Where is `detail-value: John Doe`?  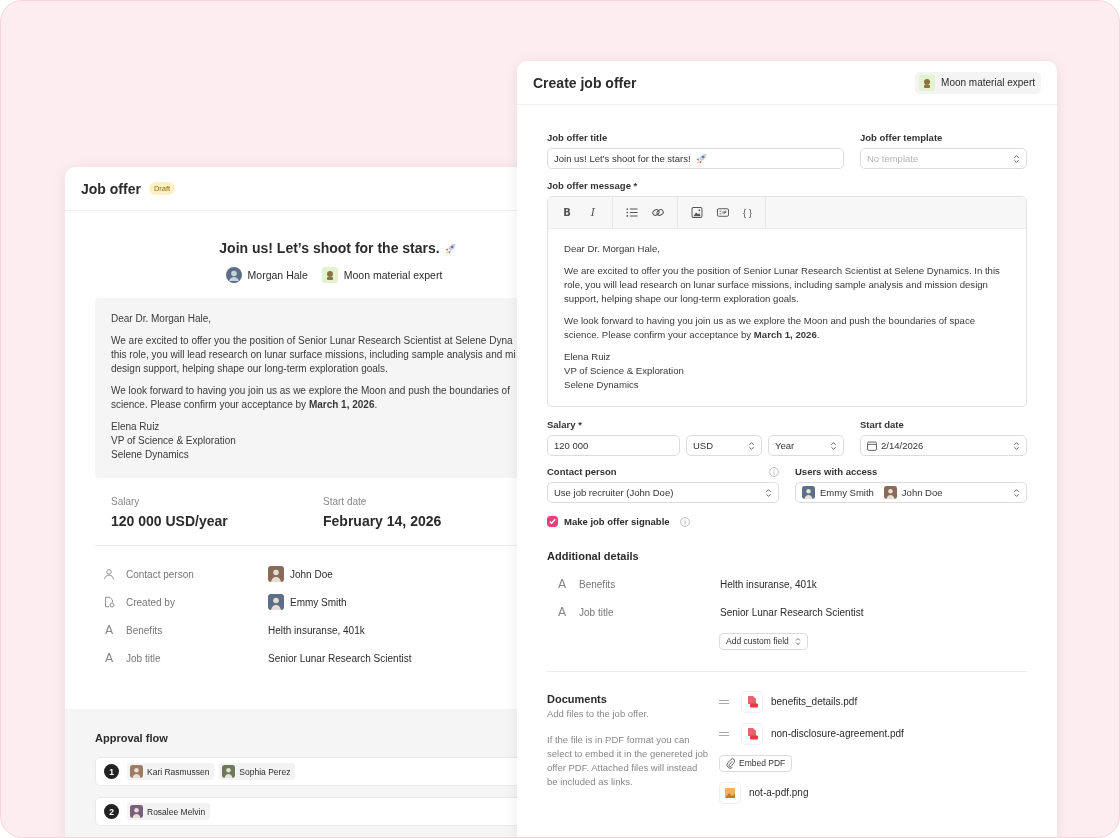 detail-value: John Doe is located at coordinates (311, 574).